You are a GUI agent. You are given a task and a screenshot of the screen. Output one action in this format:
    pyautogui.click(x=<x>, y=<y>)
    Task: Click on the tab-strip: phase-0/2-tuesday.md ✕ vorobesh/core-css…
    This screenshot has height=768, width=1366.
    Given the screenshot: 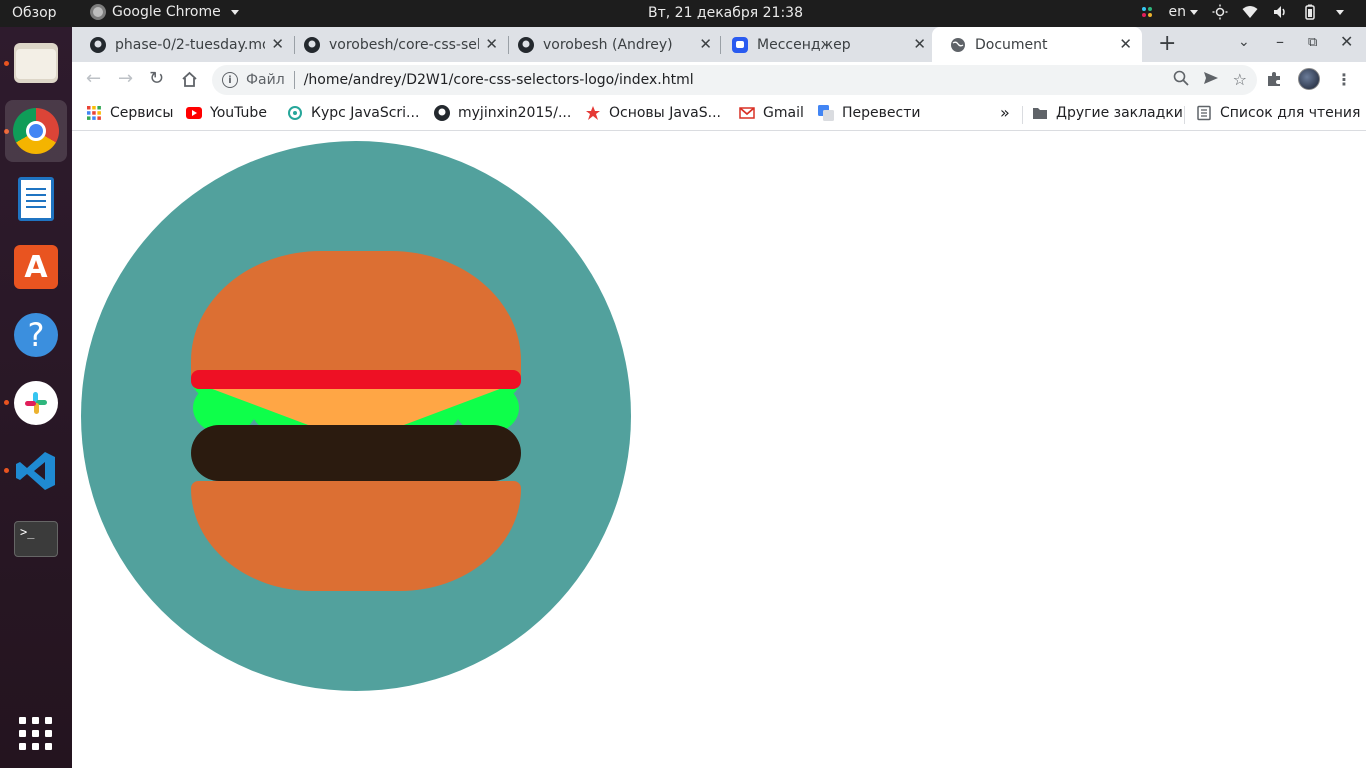 What is the action you would take?
    pyautogui.click(x=719, y=44)
    